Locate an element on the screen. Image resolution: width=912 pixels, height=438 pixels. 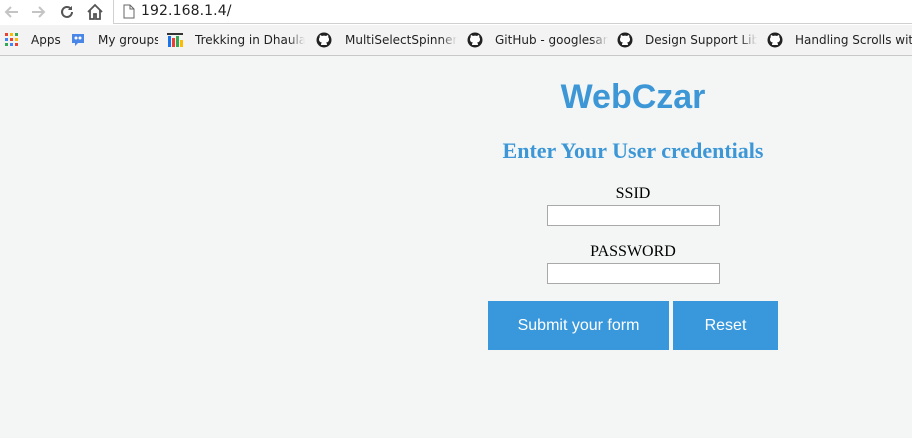
reload-icon is located at coordinates (67, 11).